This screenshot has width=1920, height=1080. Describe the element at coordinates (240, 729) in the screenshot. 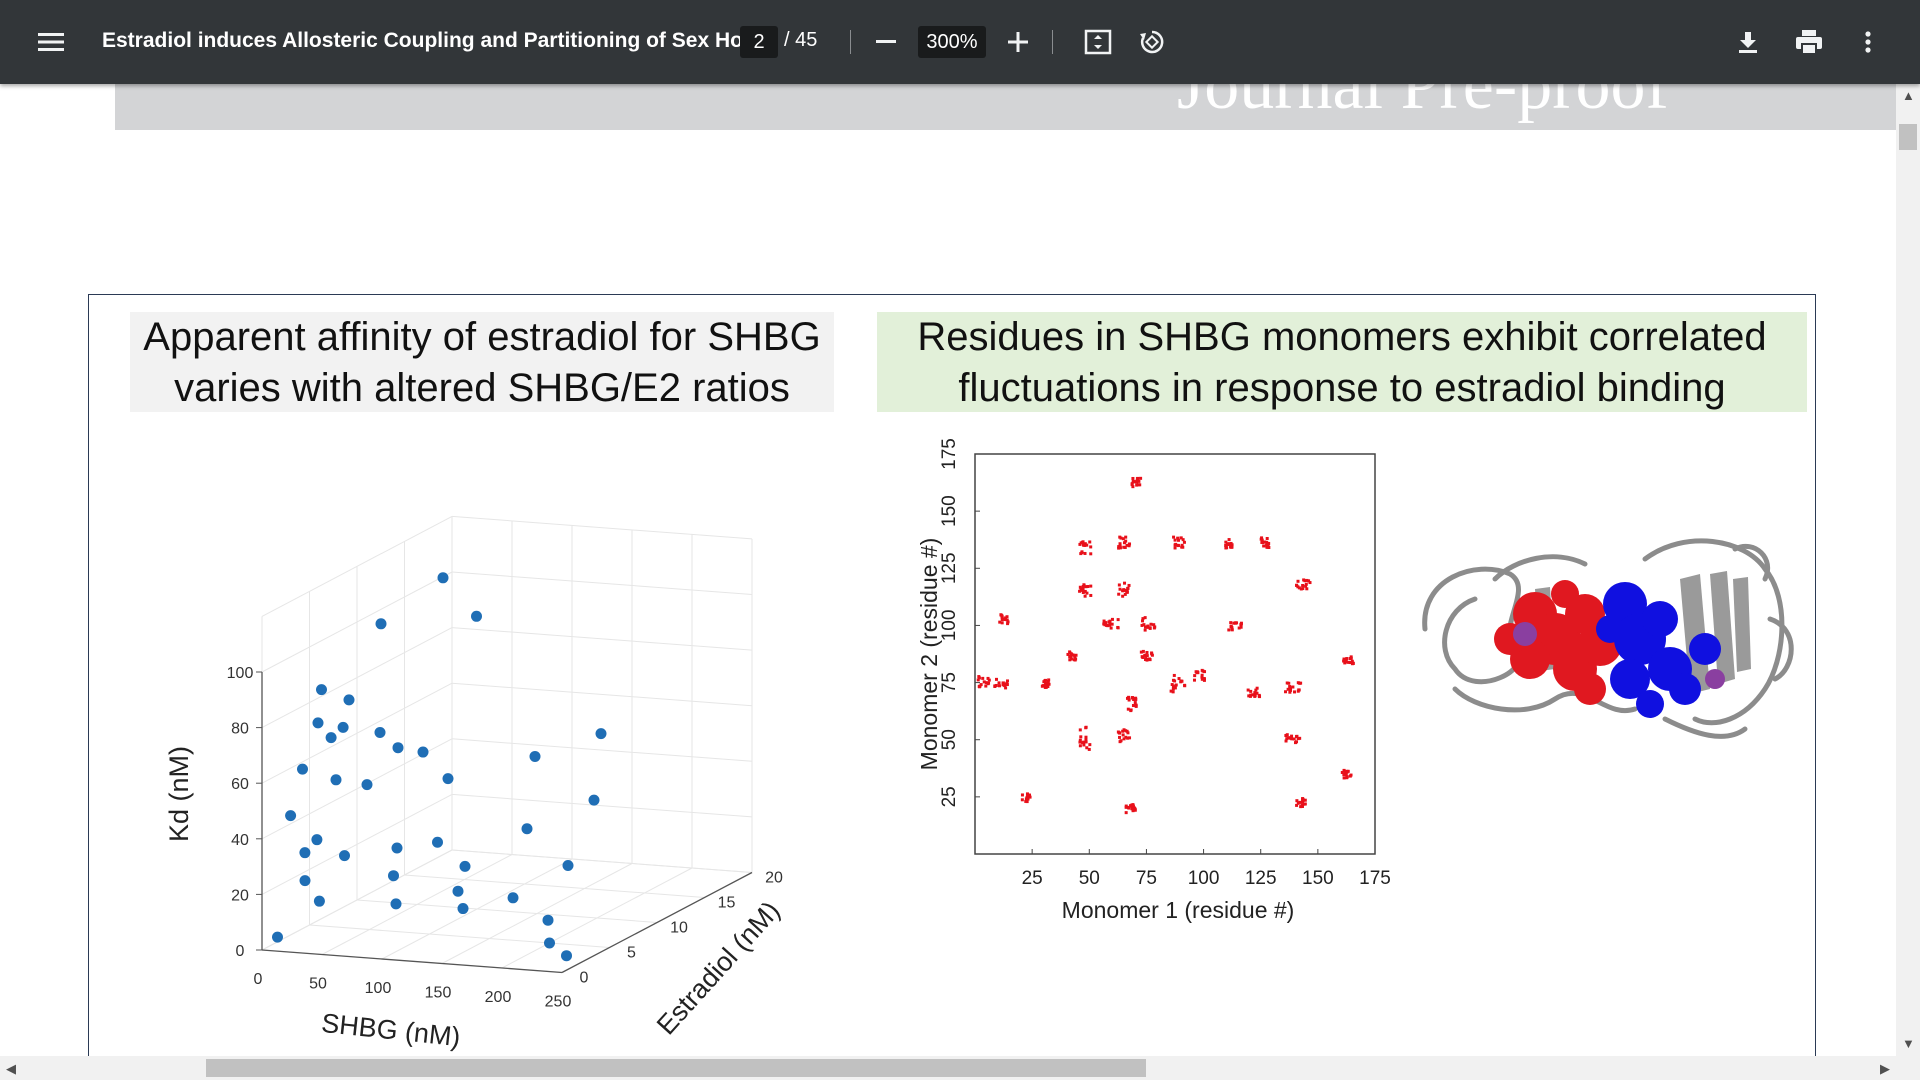

I see `z-tick-label: 80` at that location.